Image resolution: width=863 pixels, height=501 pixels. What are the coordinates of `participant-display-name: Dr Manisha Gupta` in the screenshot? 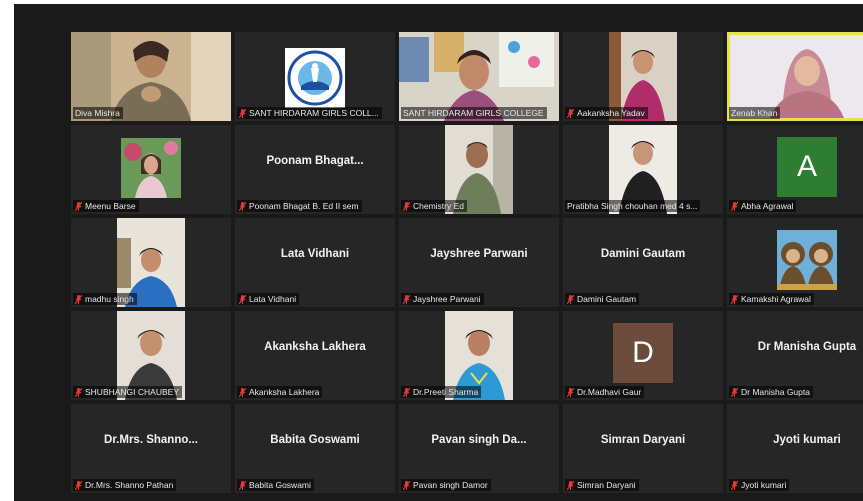 It's located at (807, 347).